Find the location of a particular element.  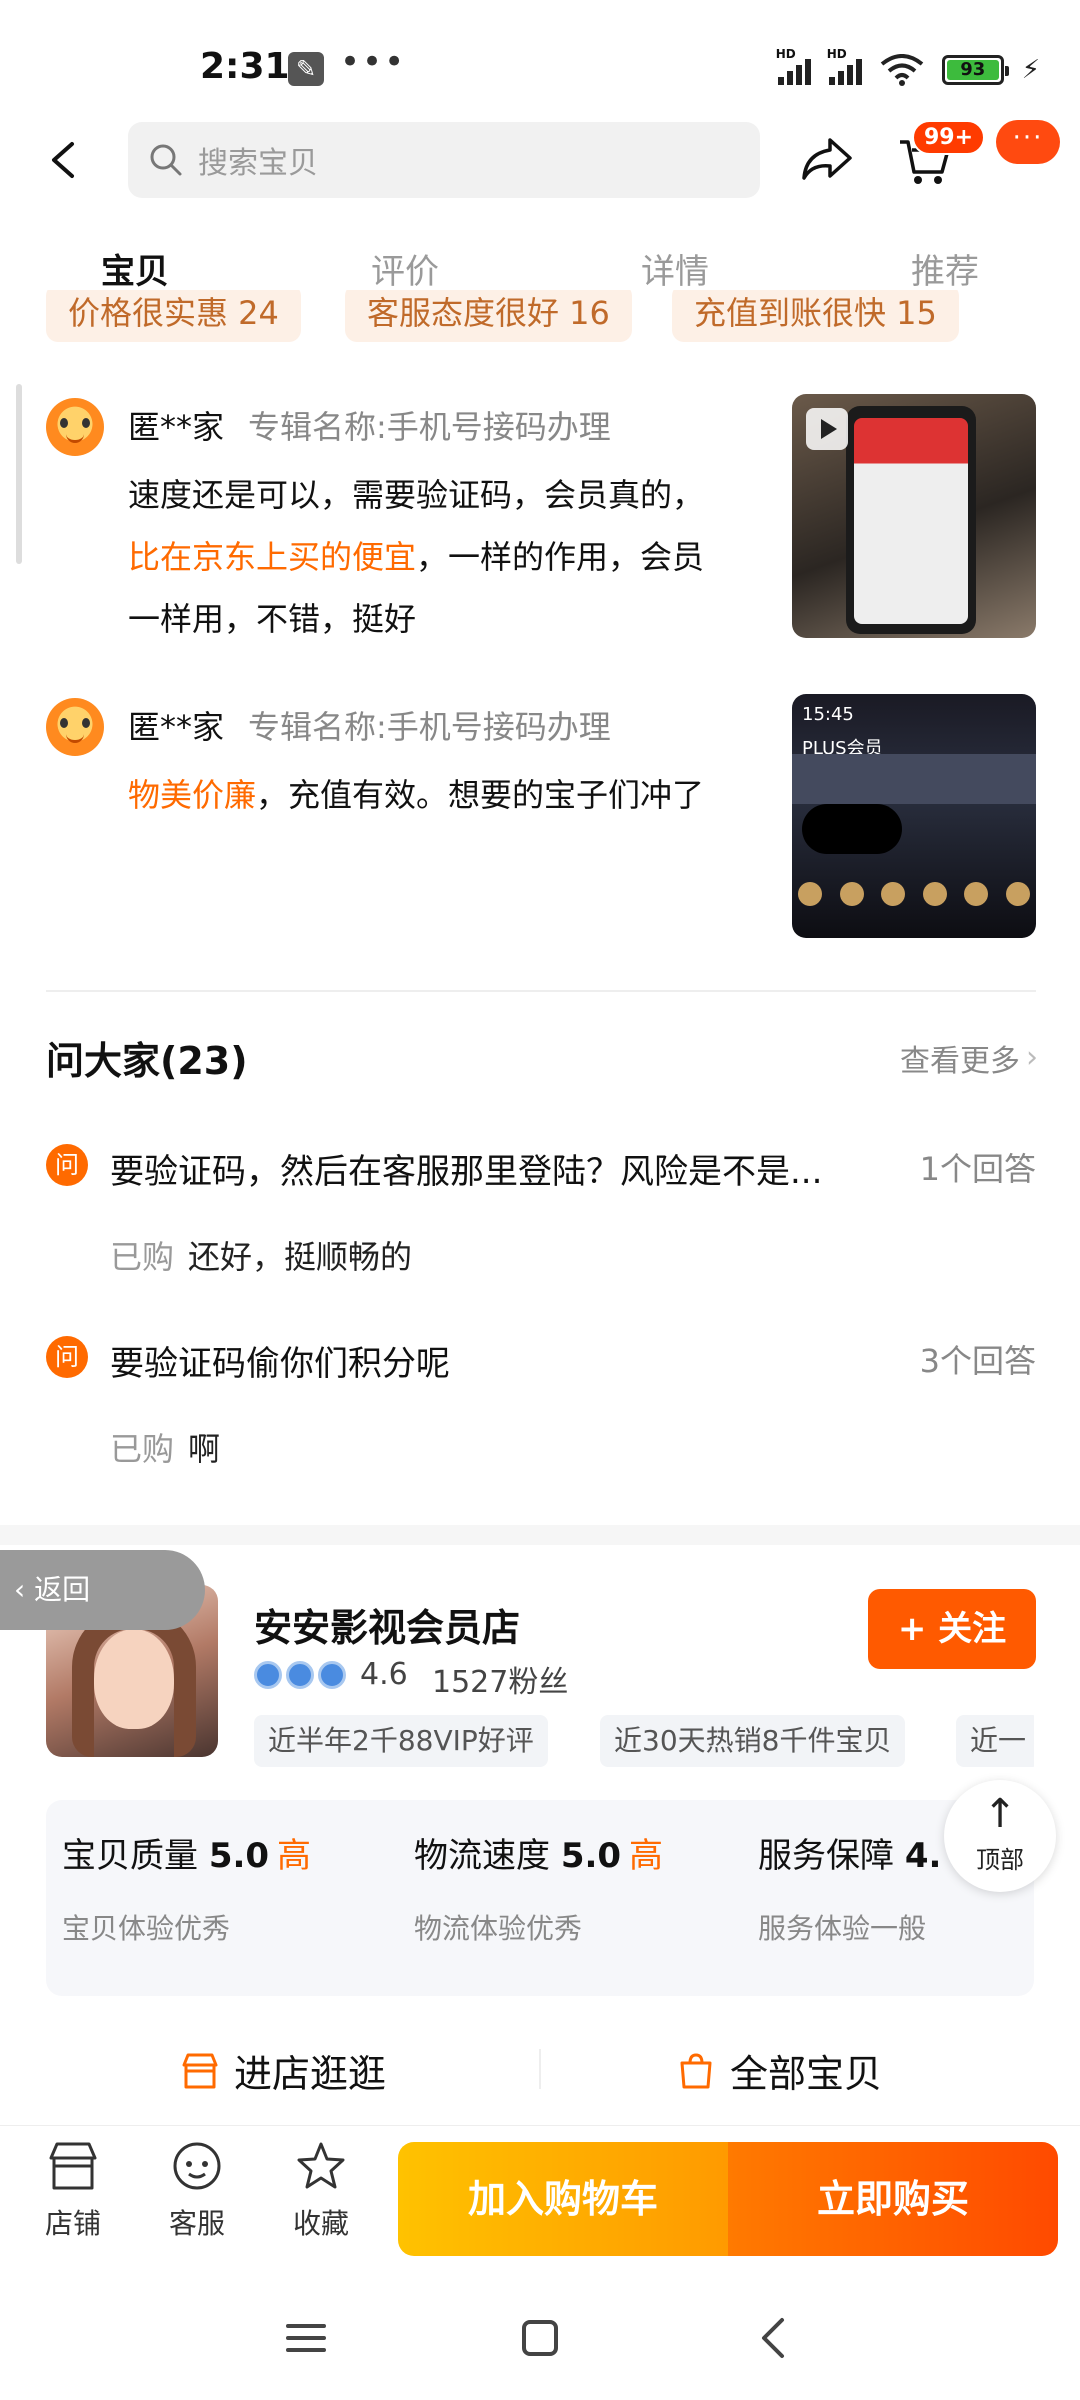

cart-badge: 99+ is located at coordinates (949, 137).